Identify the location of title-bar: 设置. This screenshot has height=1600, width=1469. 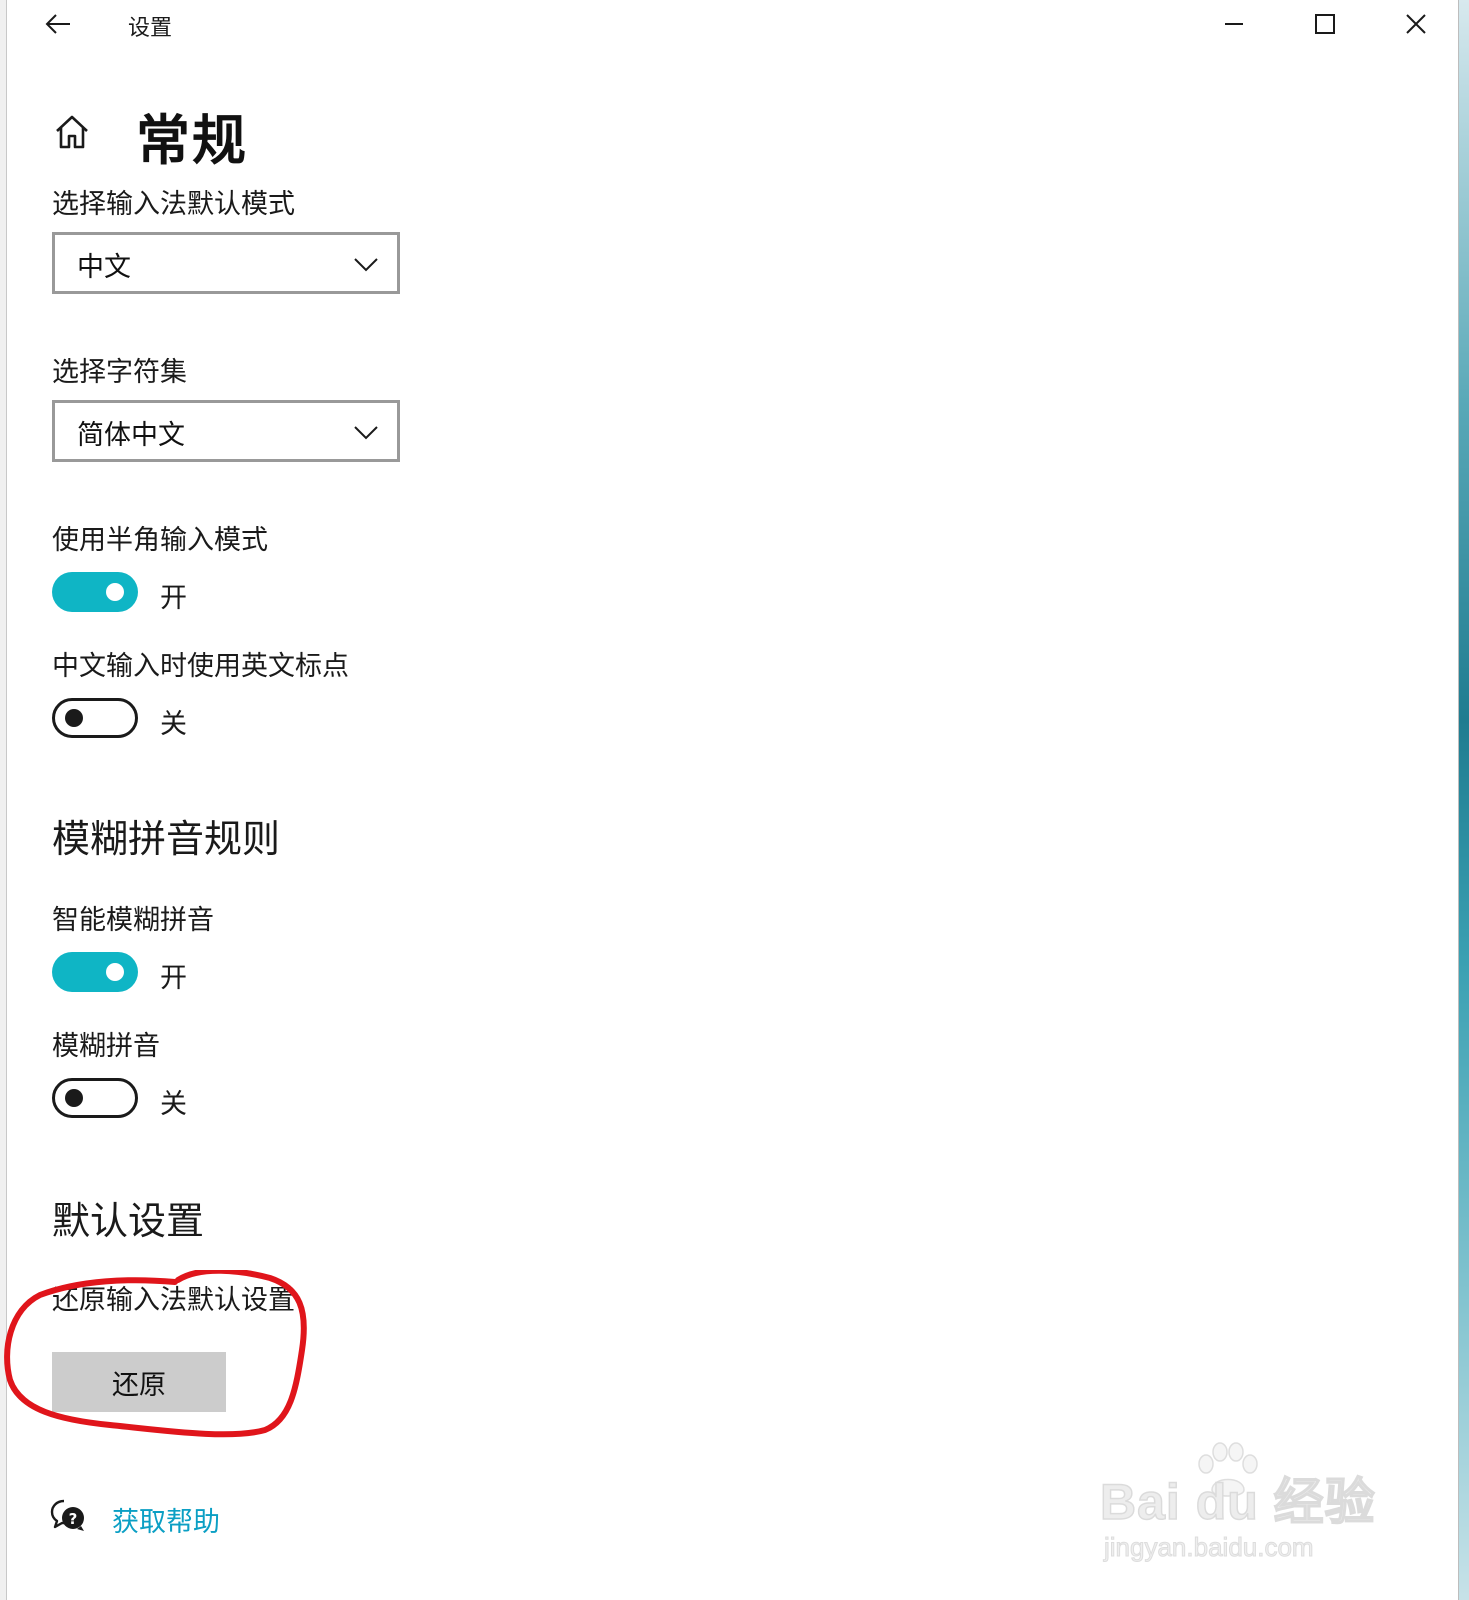
(727, 25).